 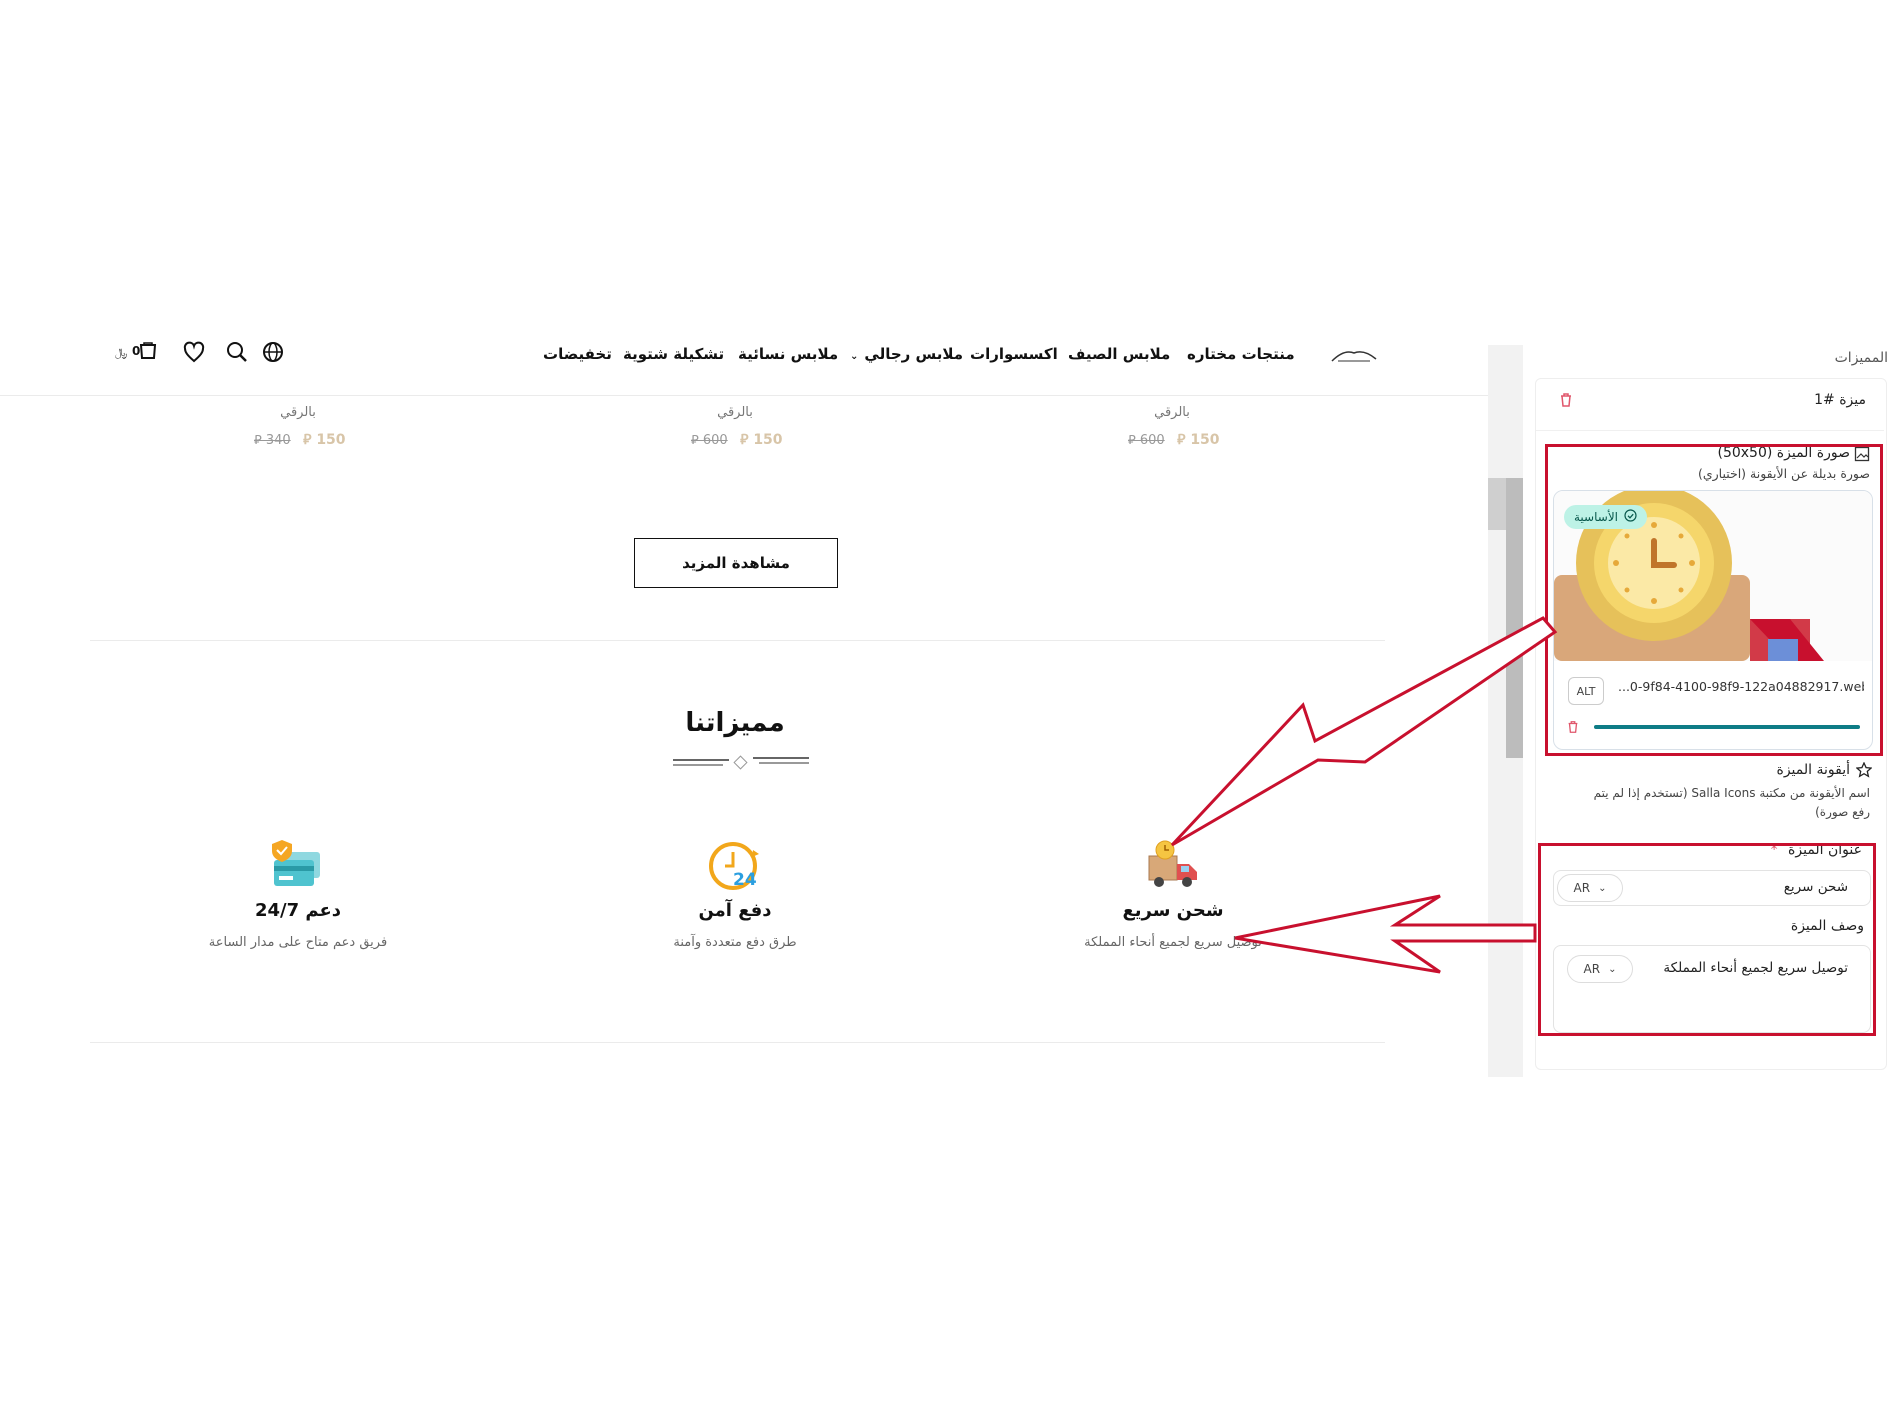 I want to click on annotation-arrows, so click(x=1364, y=795).